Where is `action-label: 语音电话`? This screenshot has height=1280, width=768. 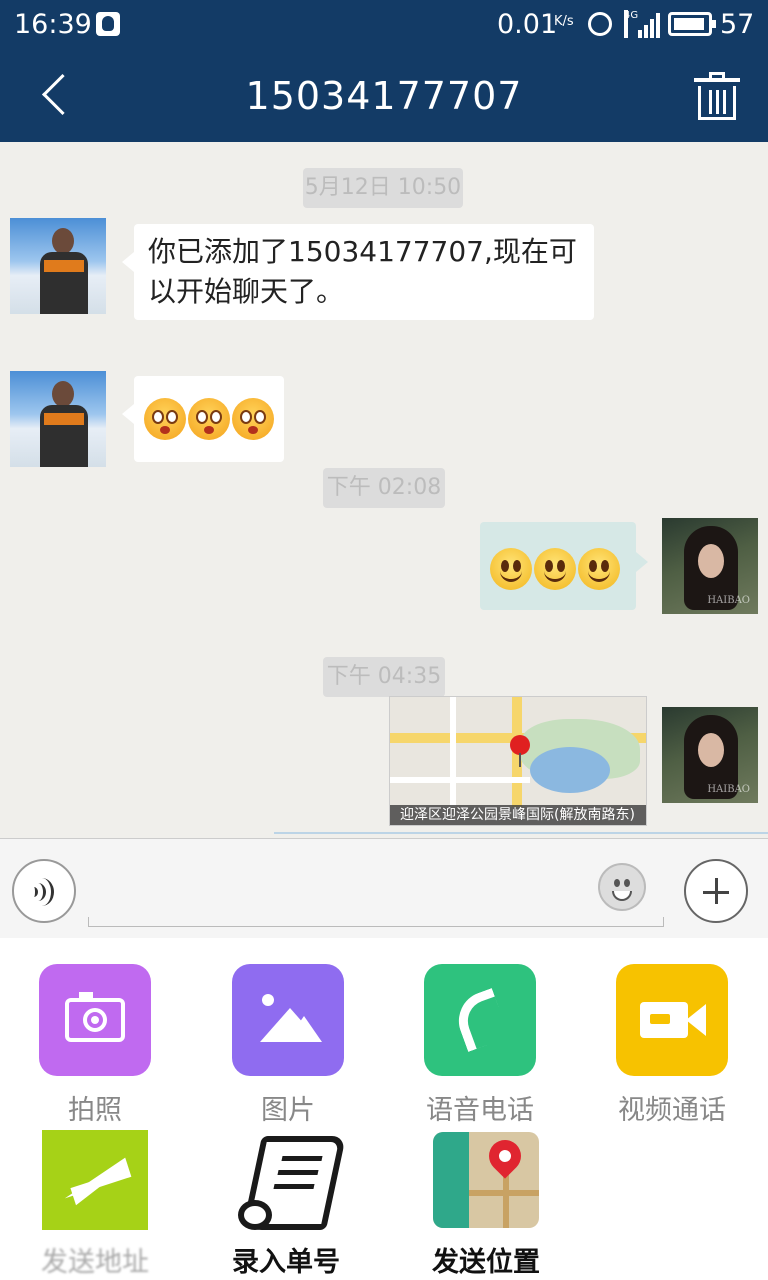
action-label: 语音电话 is located at coordinates (480, 1110).